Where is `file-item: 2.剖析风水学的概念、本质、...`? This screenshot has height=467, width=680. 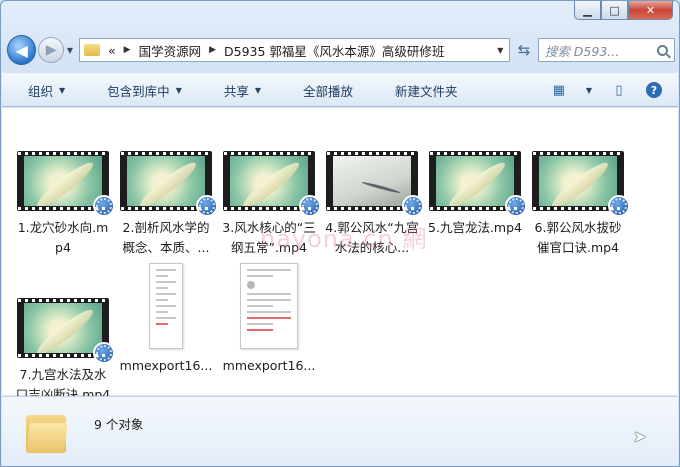 file-item: 2.剖析风水学的概念、本质、... is located at coordinates (167, 204).